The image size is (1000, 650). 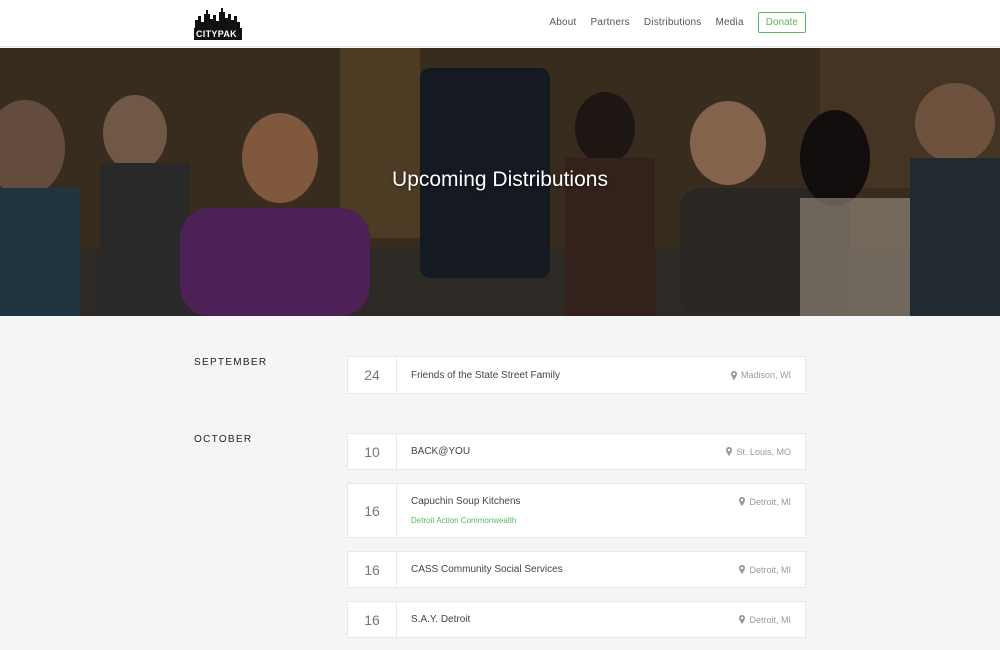 I want to click on event-body: BACK@YOU St. Louis, MO, so click(x=601, y=451).